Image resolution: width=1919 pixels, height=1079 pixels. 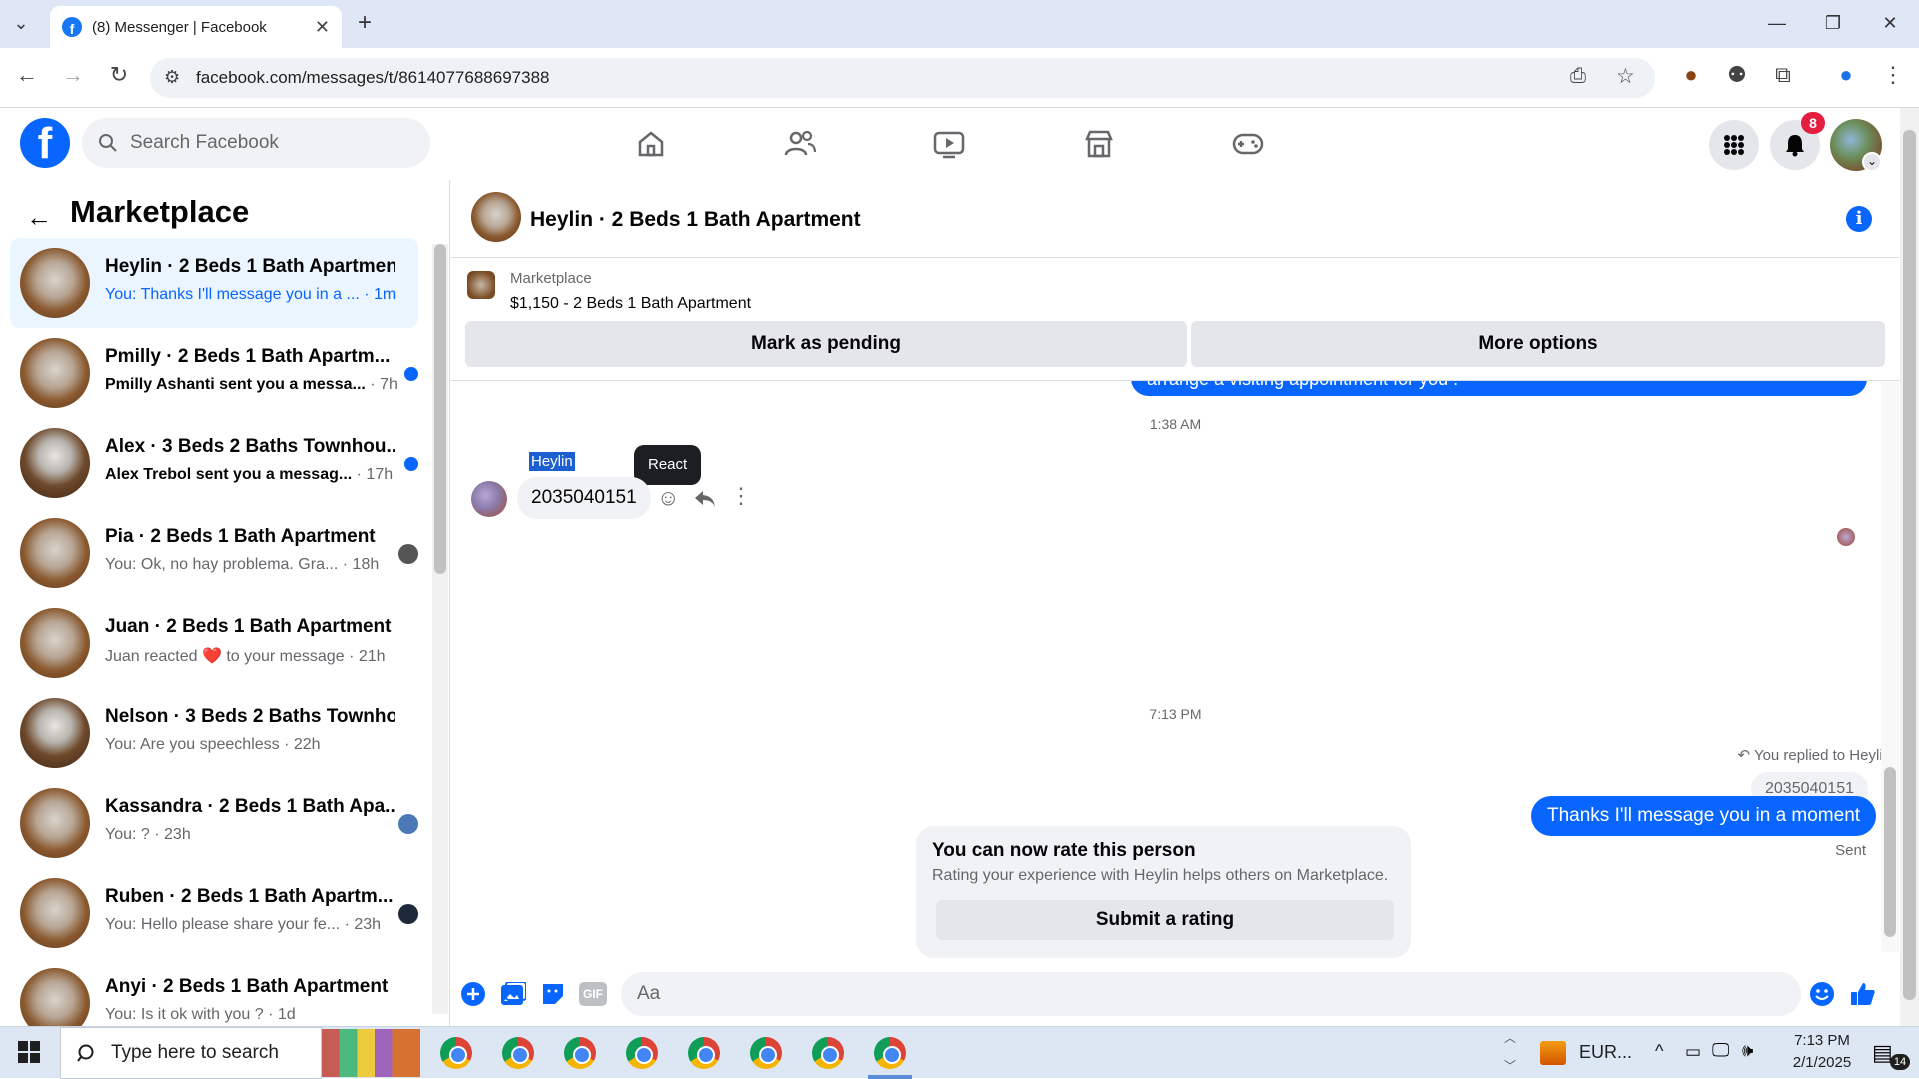 I want to click on taskbar-date: 2/1/2025, so click(x=1822, y=1062).